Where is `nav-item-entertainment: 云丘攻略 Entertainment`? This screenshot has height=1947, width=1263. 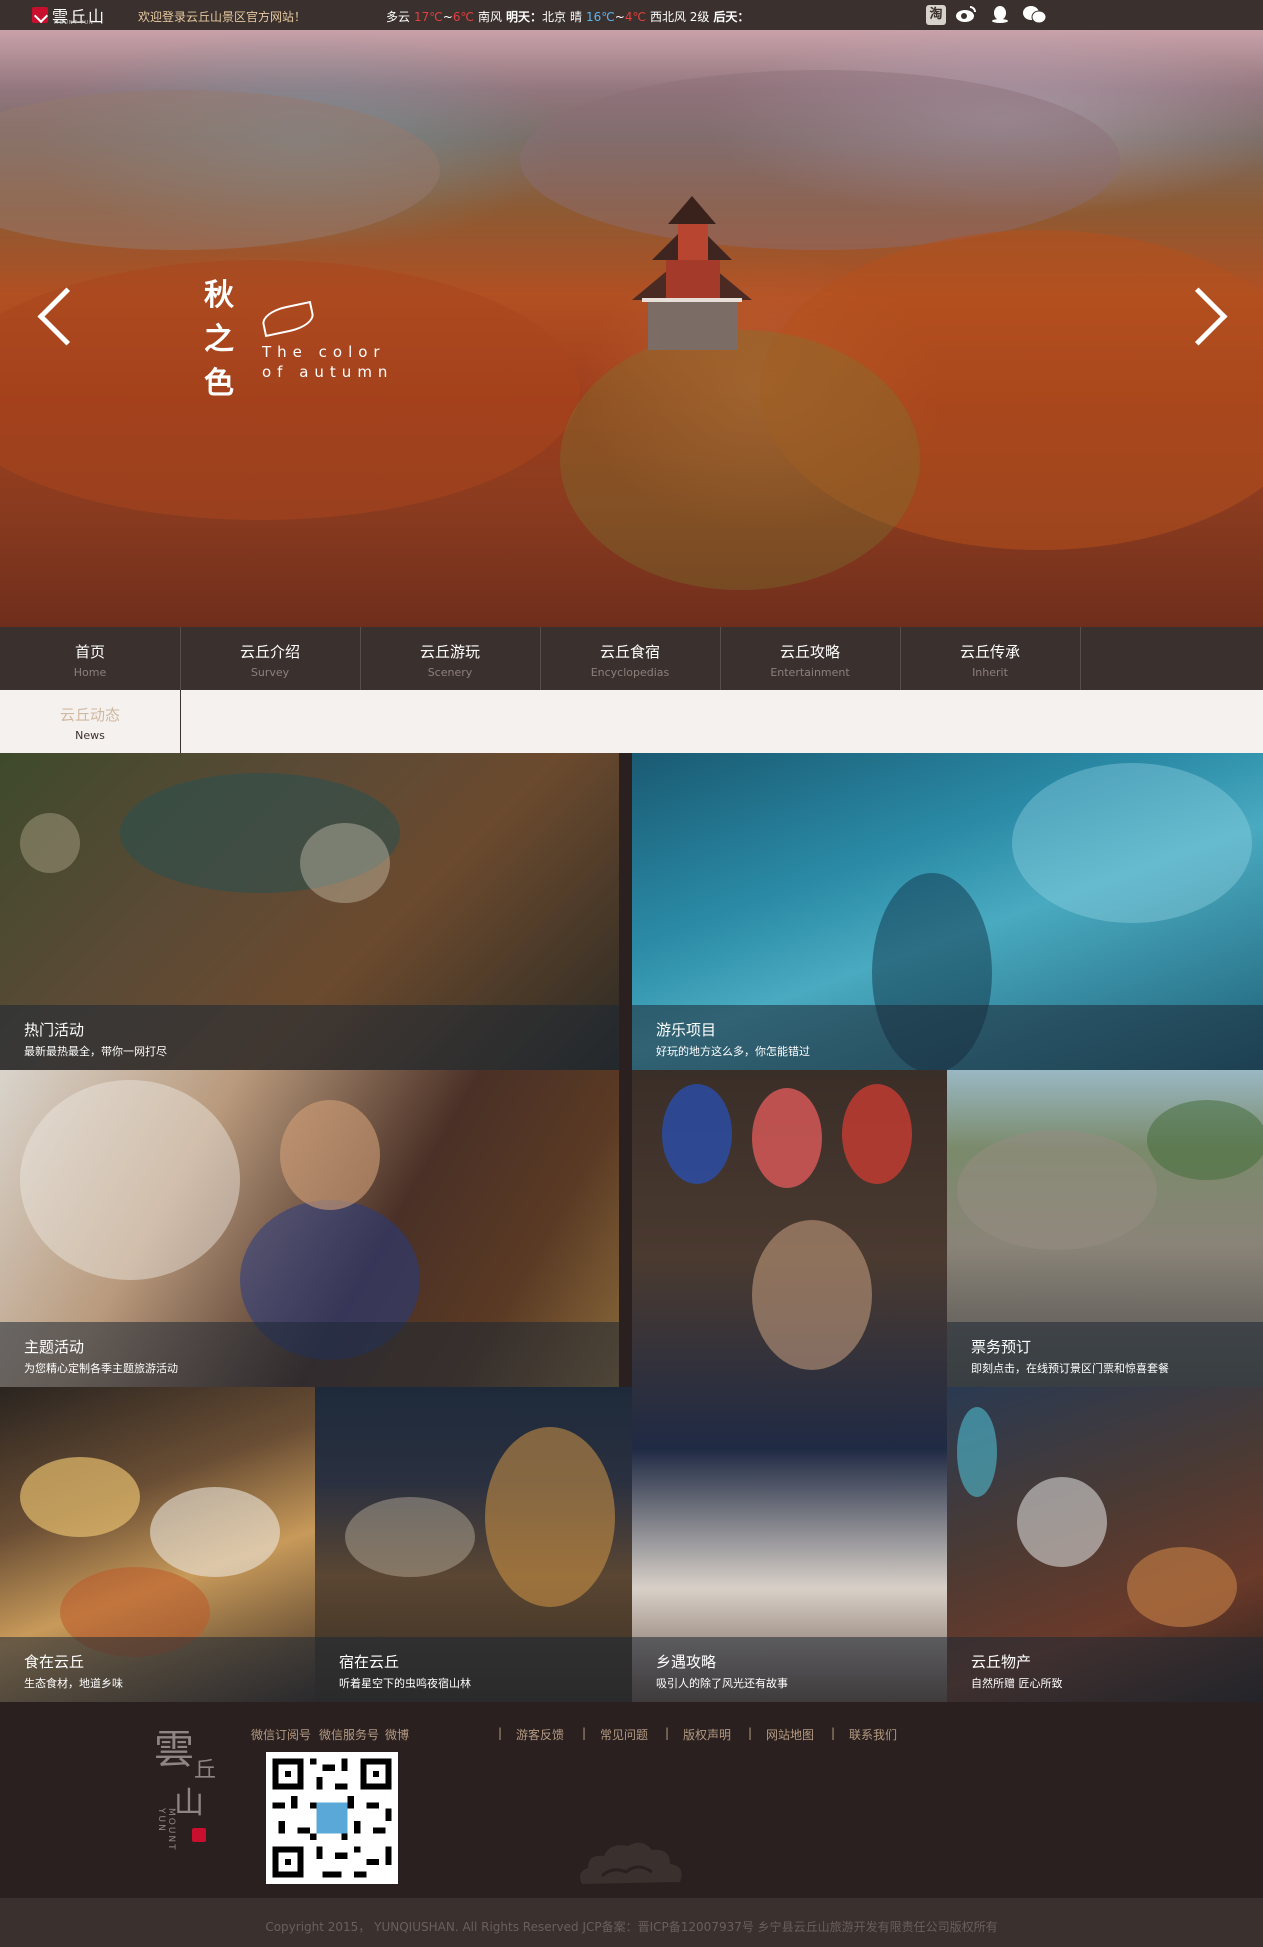
nav-item-entertainment: 云丘攻略 Entertainment is located at coordinates (810, 658).